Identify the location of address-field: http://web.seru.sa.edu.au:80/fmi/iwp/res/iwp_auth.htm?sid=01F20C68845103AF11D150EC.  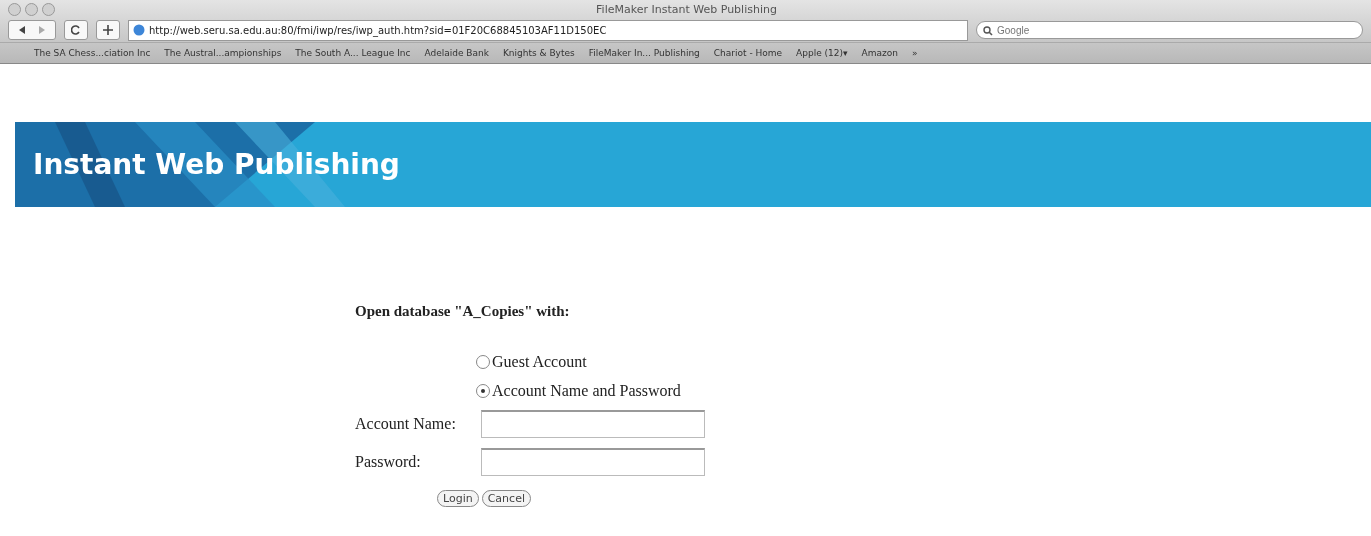
(548, 30).